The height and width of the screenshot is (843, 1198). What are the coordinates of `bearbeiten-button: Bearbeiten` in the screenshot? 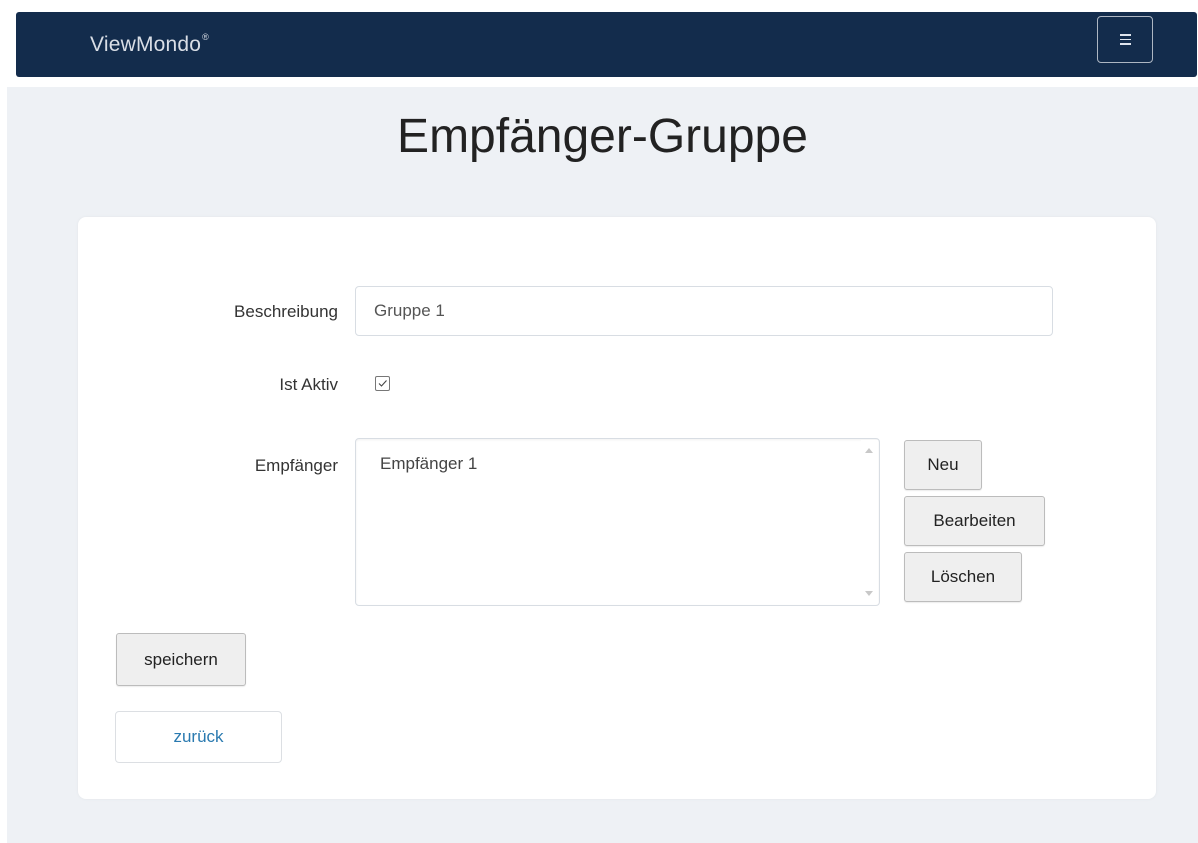 It's located at (974, 521).